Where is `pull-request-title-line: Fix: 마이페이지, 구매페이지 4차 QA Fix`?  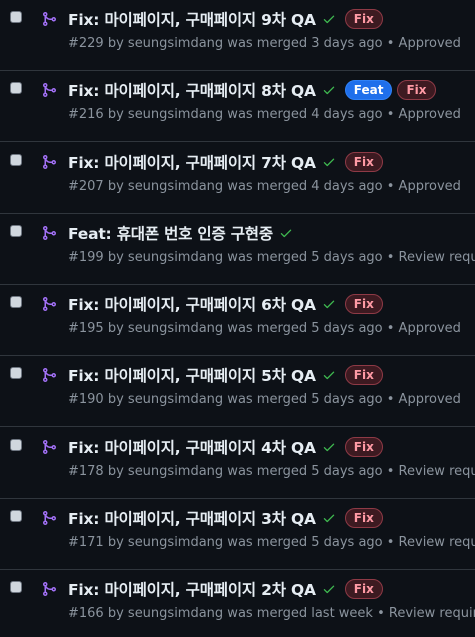
pull-request-title-line: Fix: 마이페이지, 구매페이지 4차 QA Fix is located at coordinates (225, 447).